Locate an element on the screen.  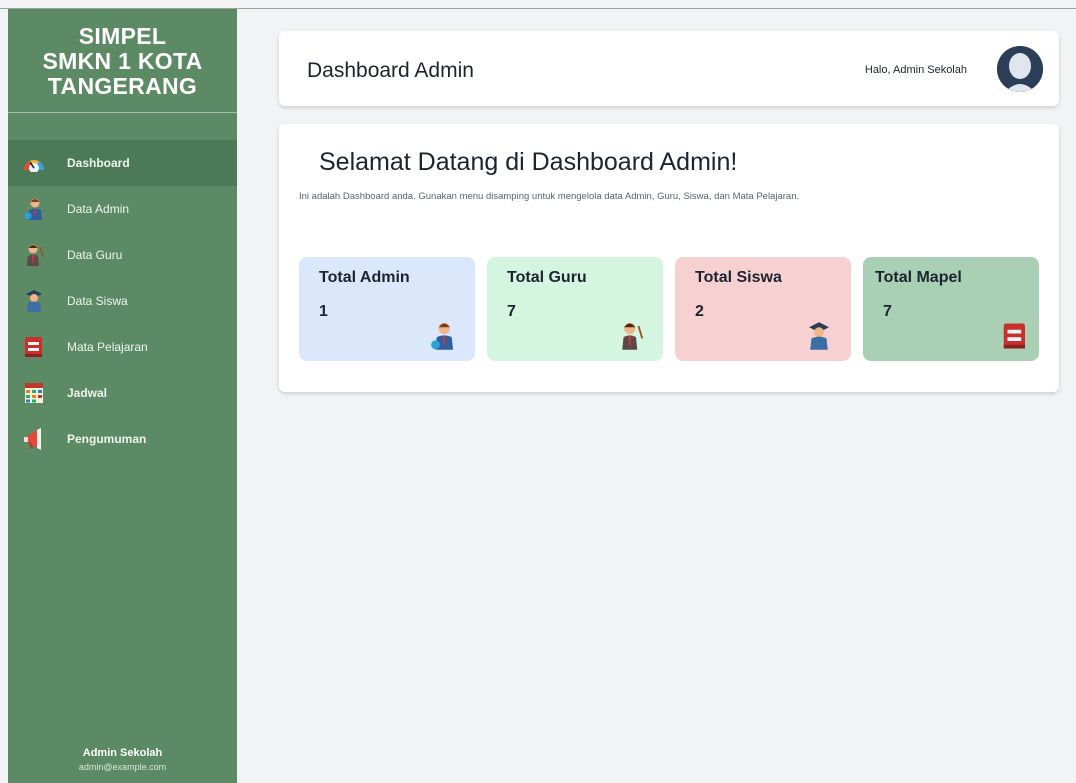
sidebar-user-info: Admin Sekolah admin@example.com is located at coordinates (122, 759).